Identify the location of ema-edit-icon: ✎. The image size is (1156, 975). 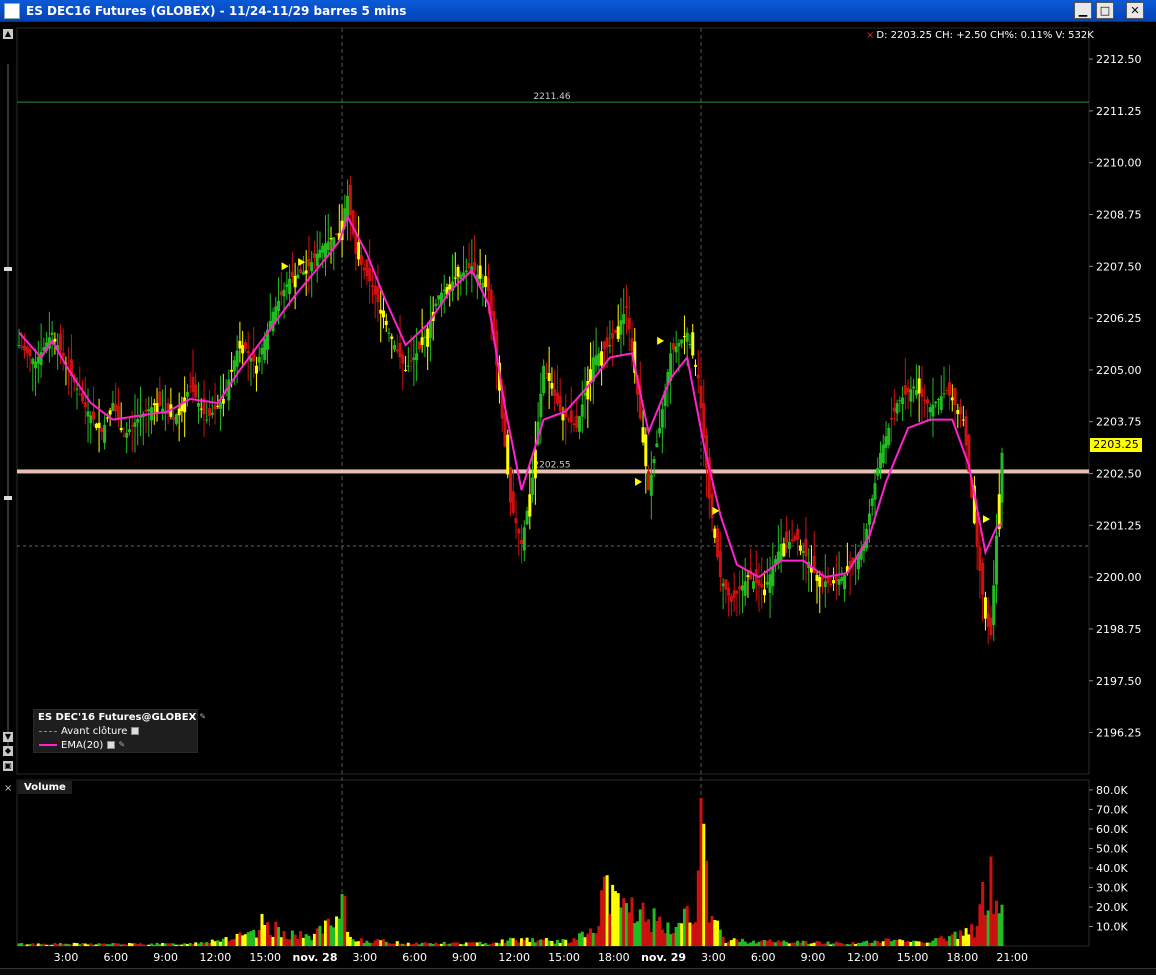
(122, 745).